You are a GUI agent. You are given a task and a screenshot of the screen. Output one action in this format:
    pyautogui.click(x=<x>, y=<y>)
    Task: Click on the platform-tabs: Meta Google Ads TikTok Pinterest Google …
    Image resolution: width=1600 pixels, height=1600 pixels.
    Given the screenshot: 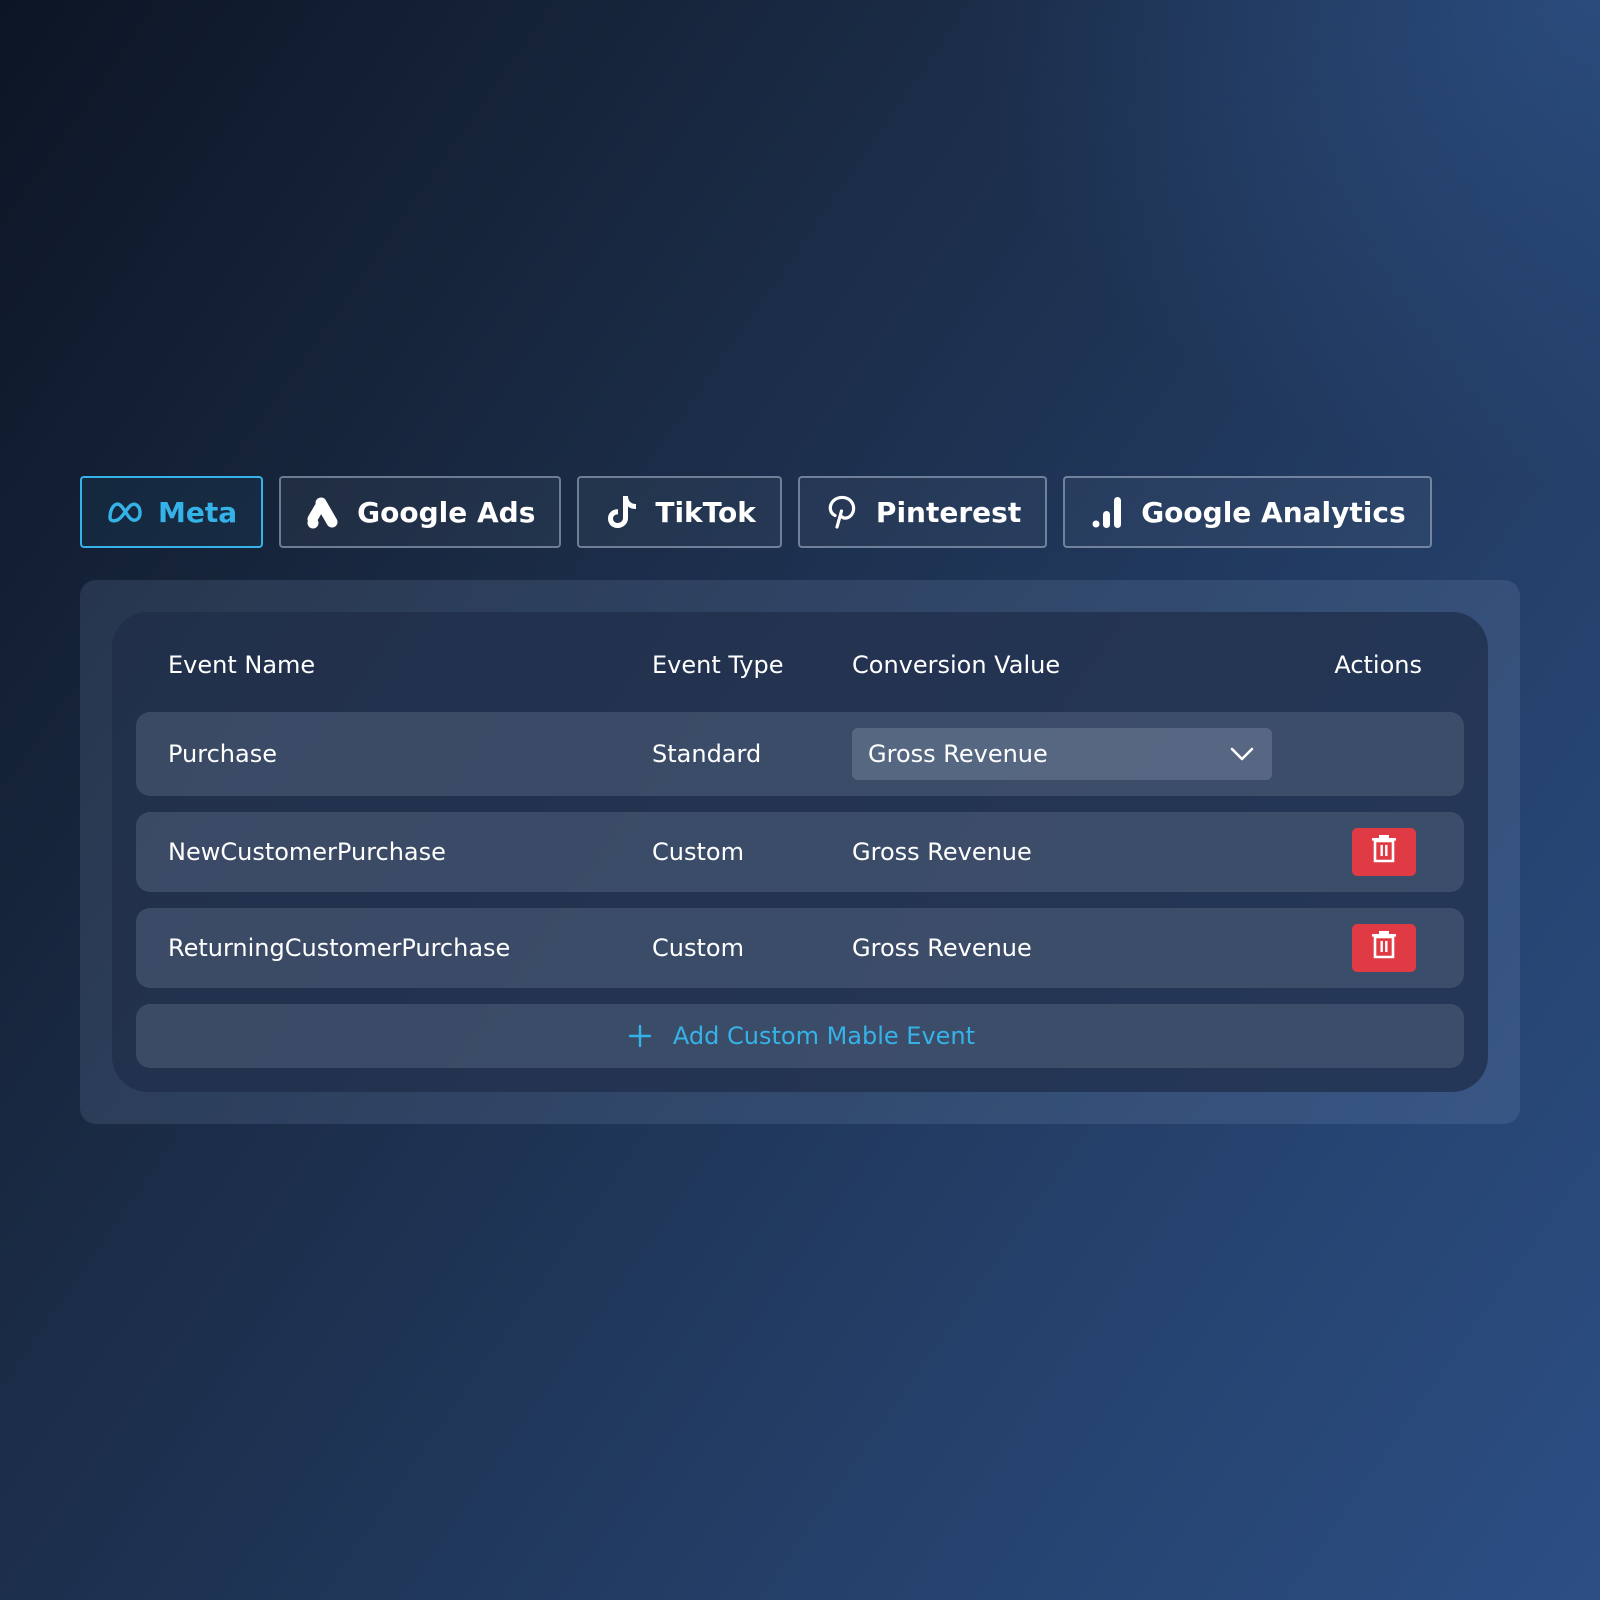 What is the action you would take?
    pyautogui.click(x=756, y=512)
    